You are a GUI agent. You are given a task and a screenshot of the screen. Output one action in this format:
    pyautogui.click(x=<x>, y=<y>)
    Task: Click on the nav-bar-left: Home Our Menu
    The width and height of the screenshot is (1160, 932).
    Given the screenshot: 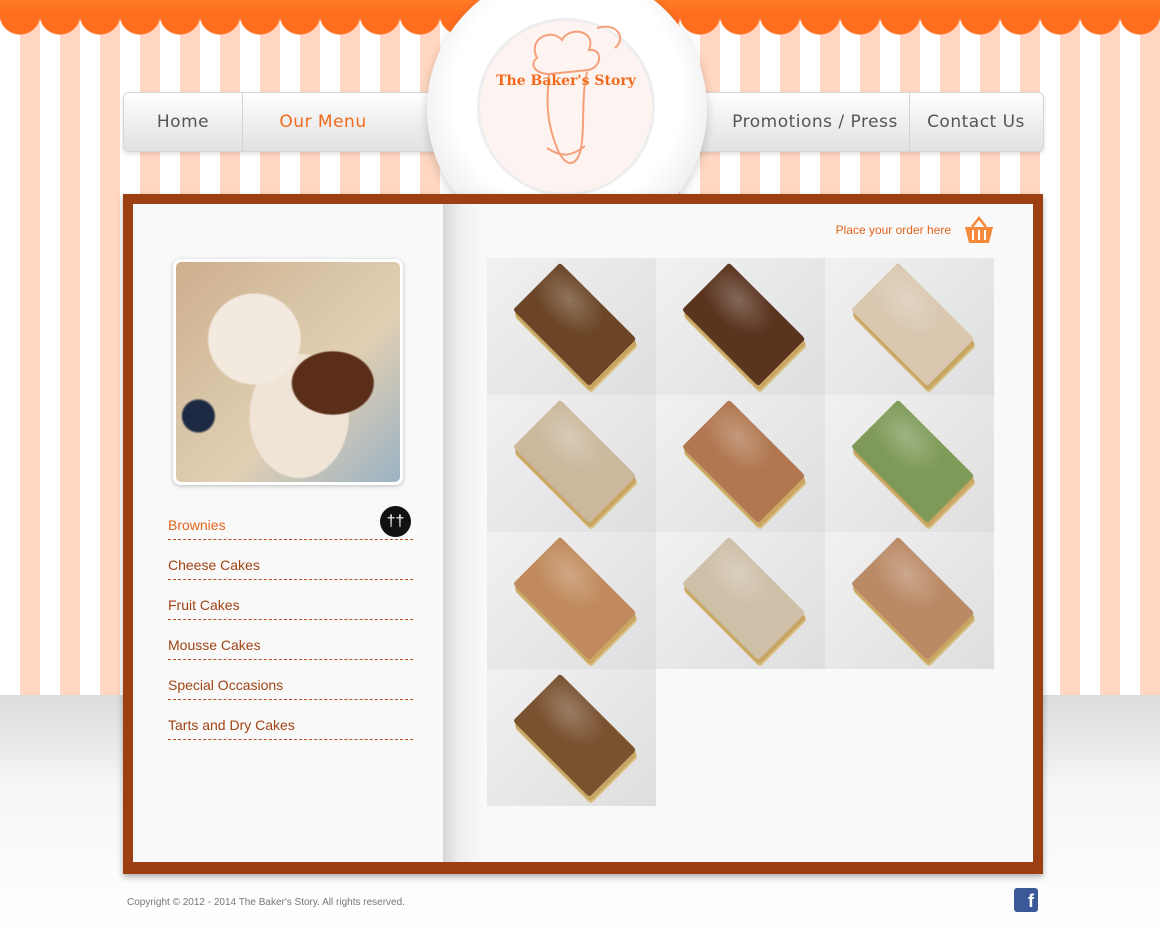 What is the action you would take?
    pyautogui.click(x=284, y=122)
    